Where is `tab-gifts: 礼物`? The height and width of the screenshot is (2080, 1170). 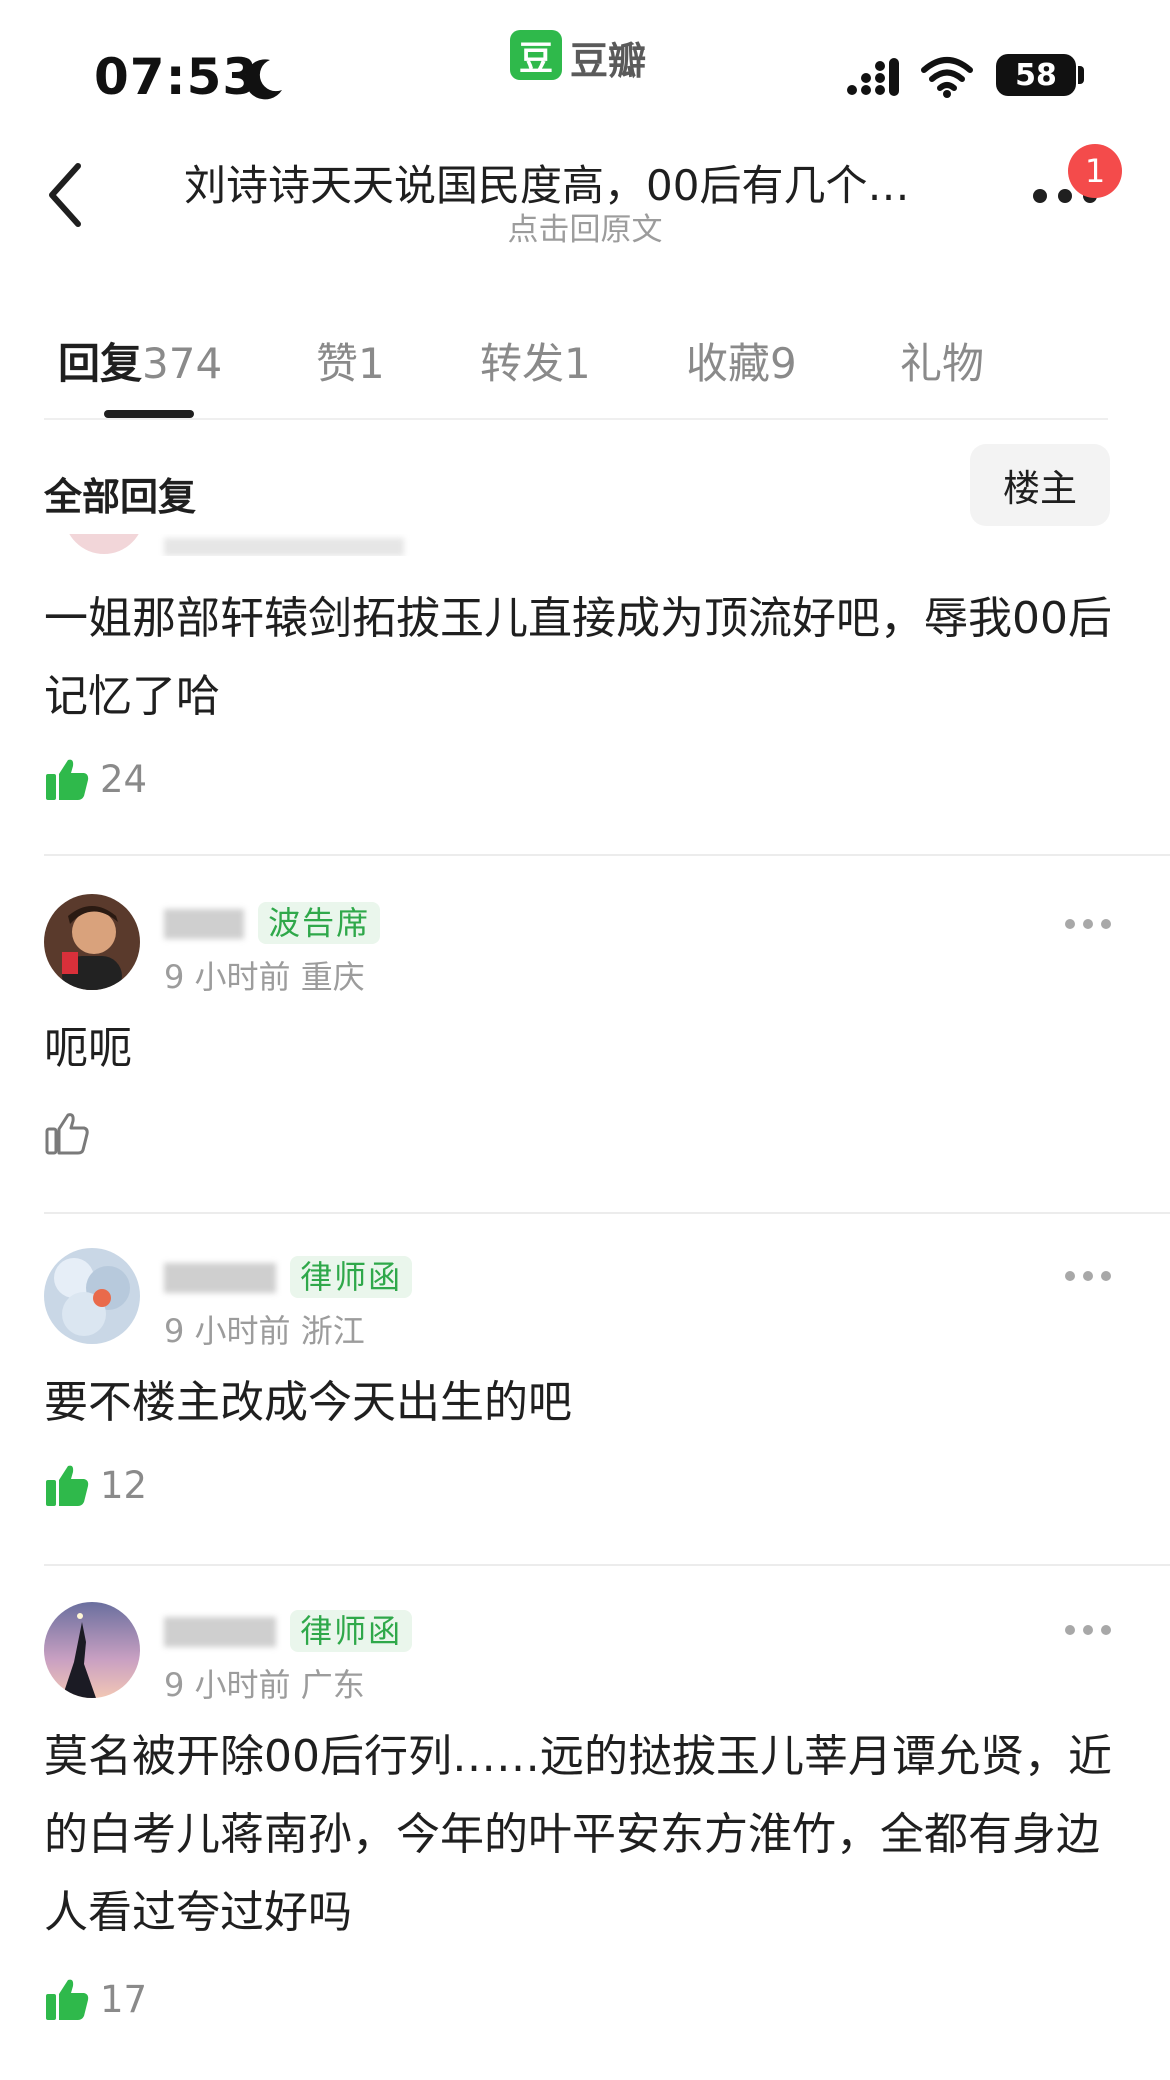
tab-gifts: 礼物 is located at coordinates (942, 360).